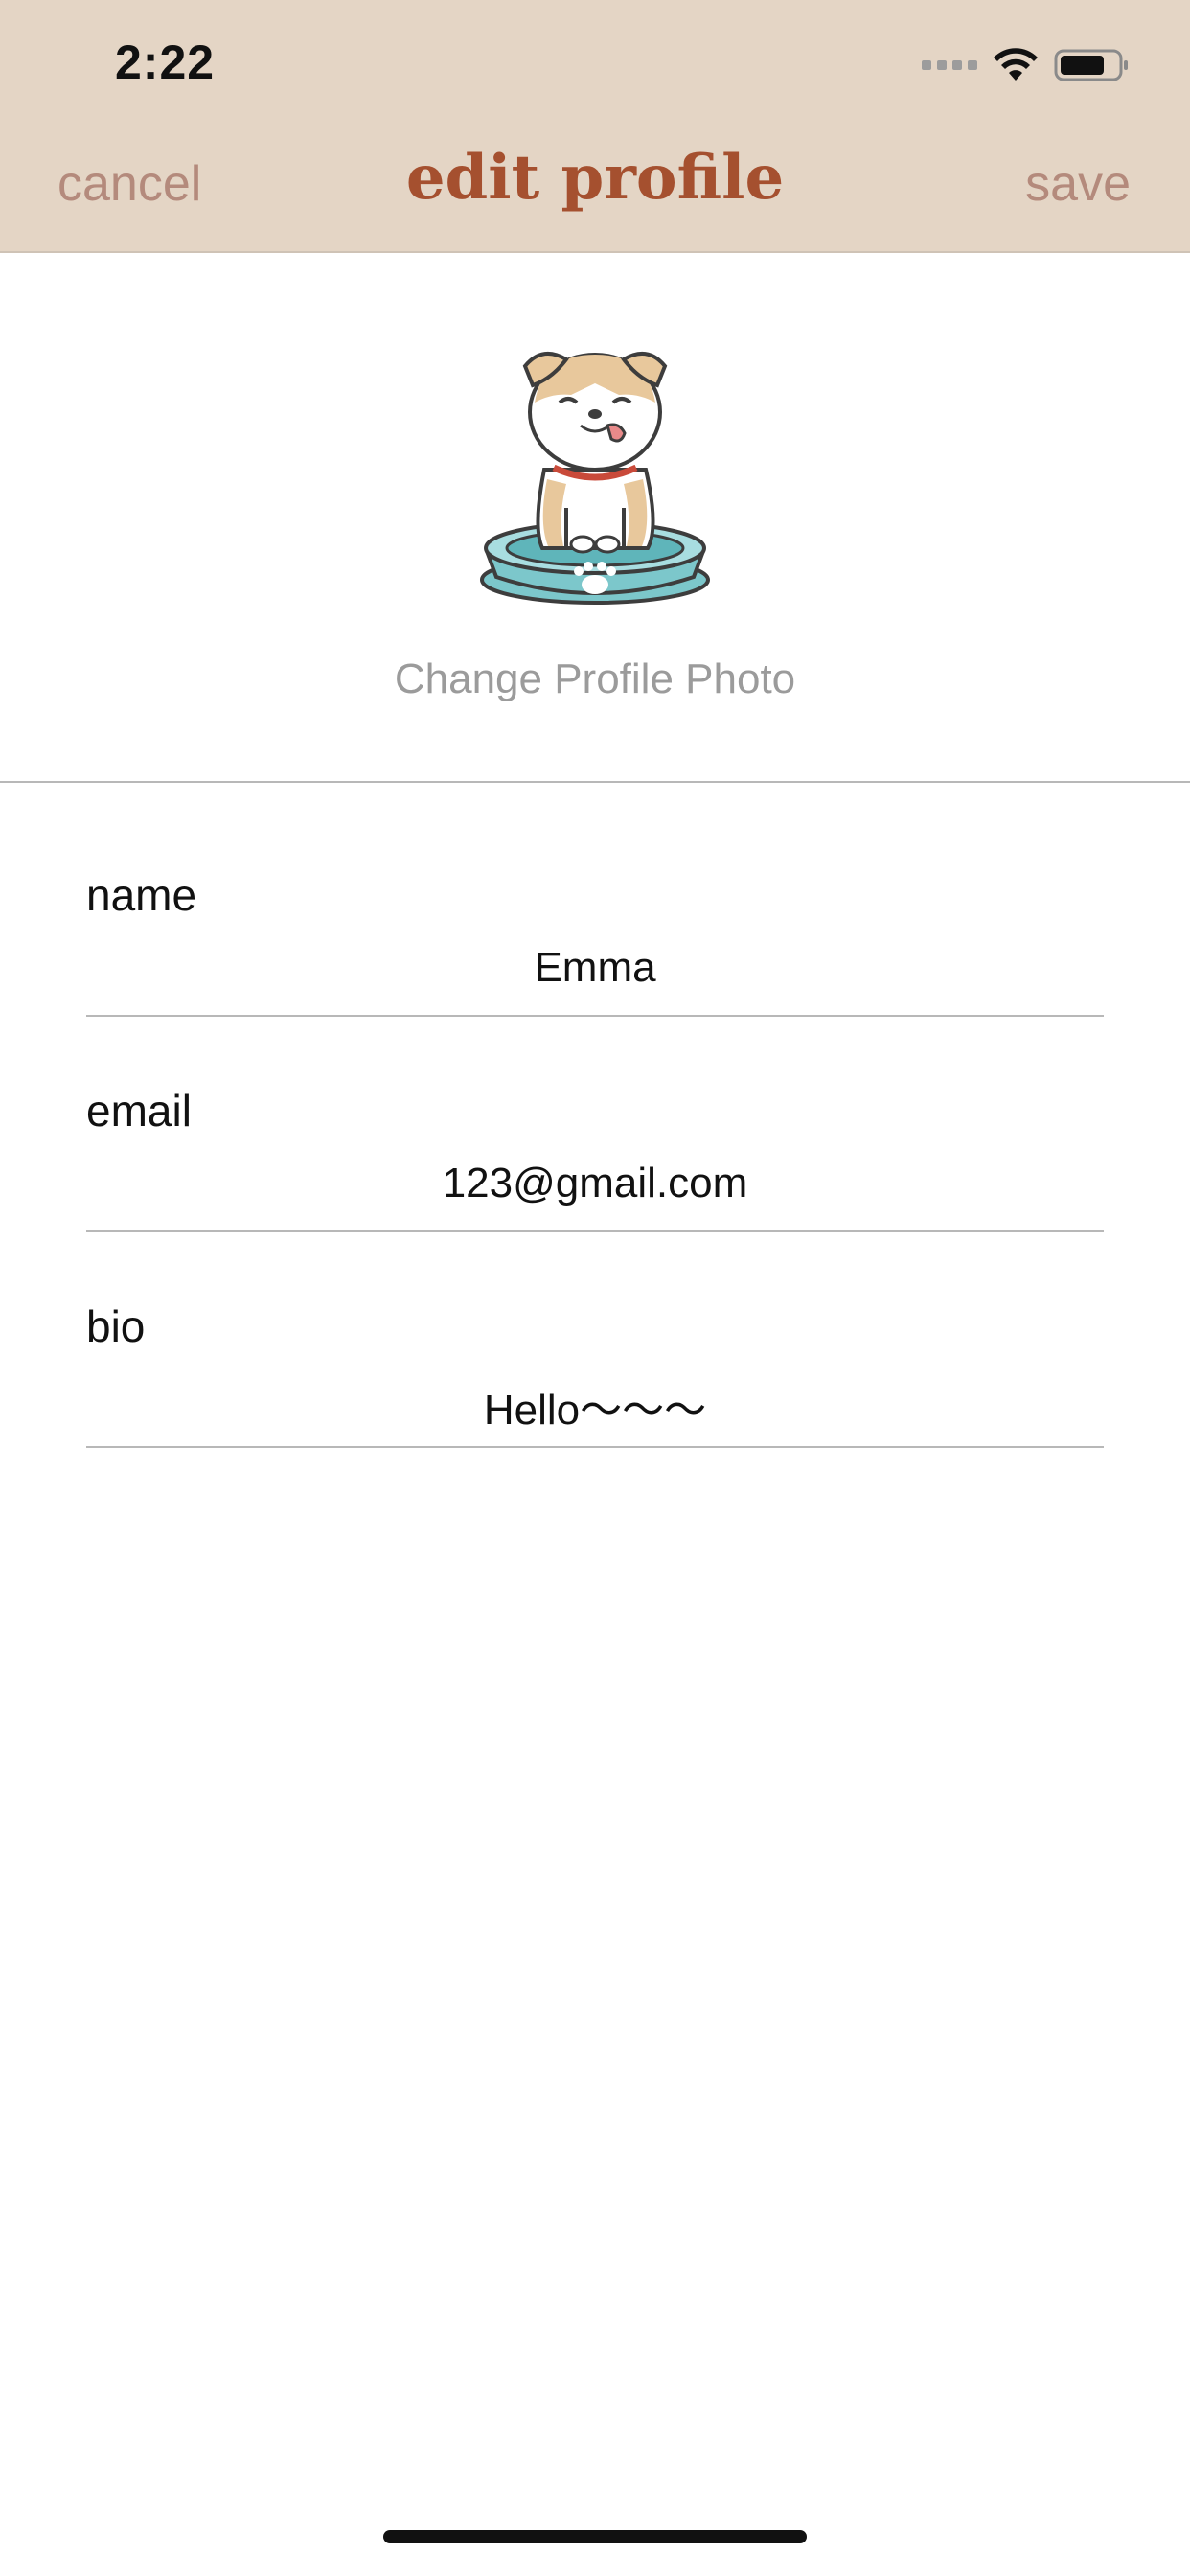  Describe the element at coordinates (166, 62) in the screenshot. I see `status-time: 2:22` at that location.